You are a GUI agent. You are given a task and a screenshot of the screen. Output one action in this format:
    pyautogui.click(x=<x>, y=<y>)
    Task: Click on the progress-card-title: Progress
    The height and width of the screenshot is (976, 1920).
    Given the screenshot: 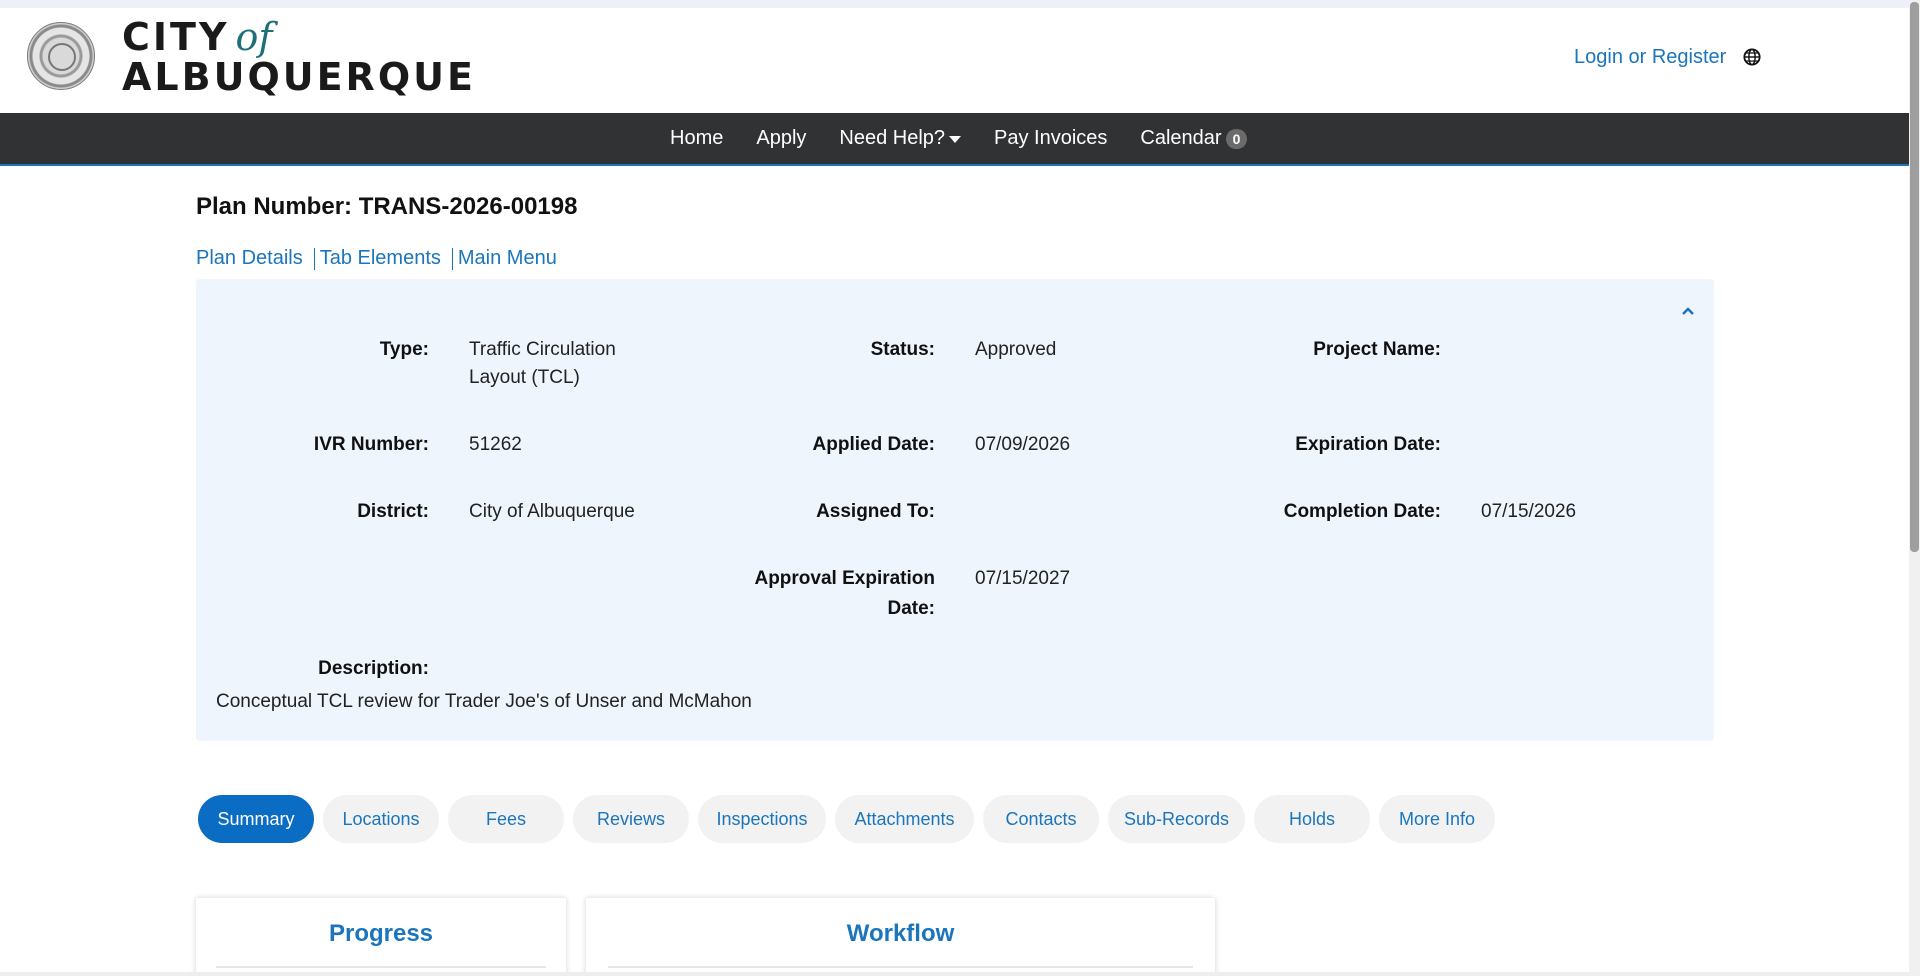 What is the action you would take?
    pyautogui.click(x=381, y=933)
    